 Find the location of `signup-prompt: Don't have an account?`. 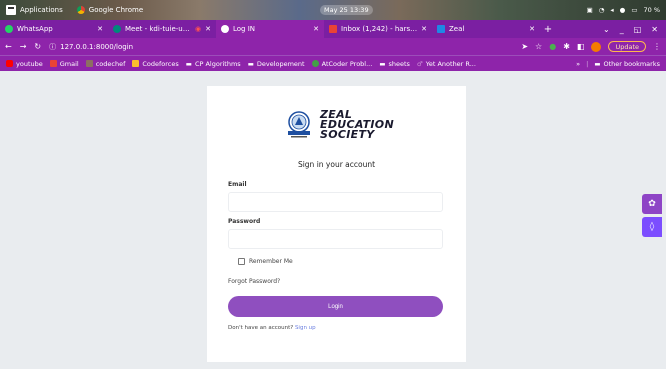

signup-prompt: Don't have an account? is located at coordinates (261, 328).